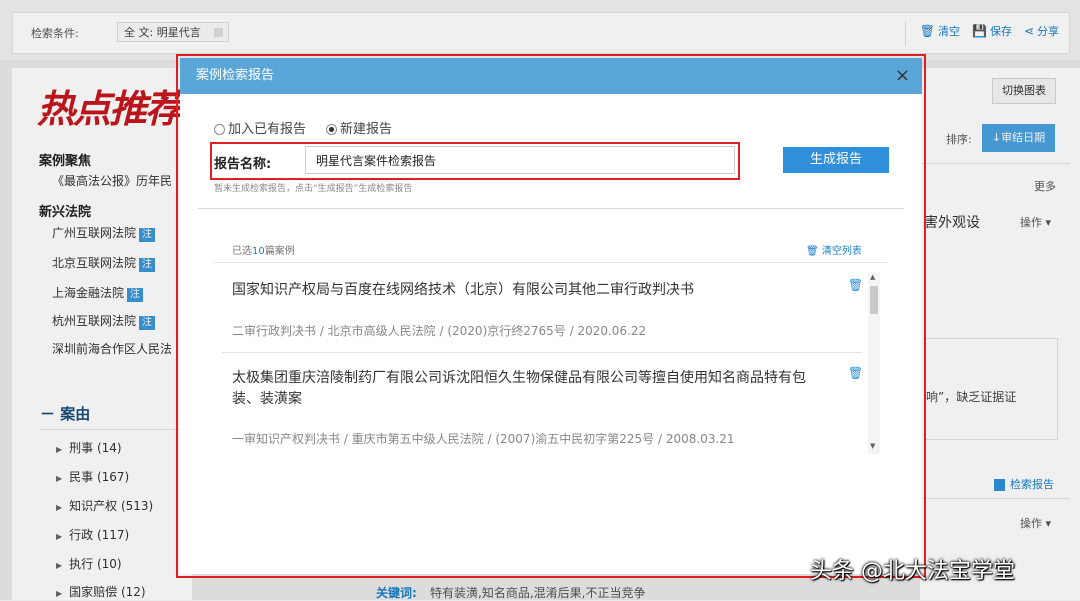 The image size is (1080, 601). Describe the element at coordinates (959, 139) in the screenshot. I see `sort-label: 排序:` at that location.